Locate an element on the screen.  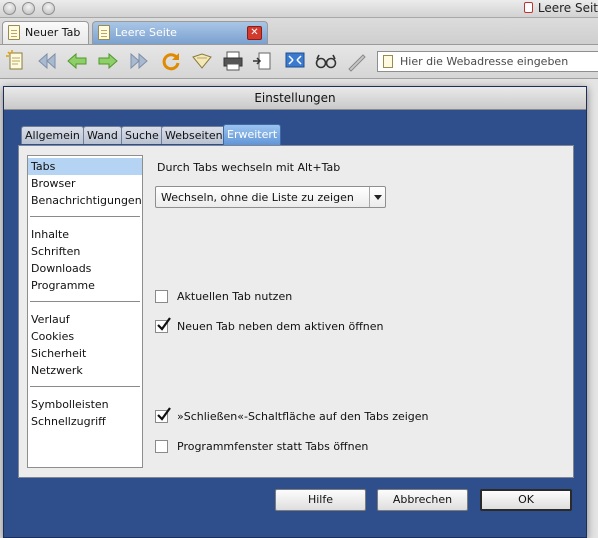
help-button: Hilfe is located at coordinates (320, 500).